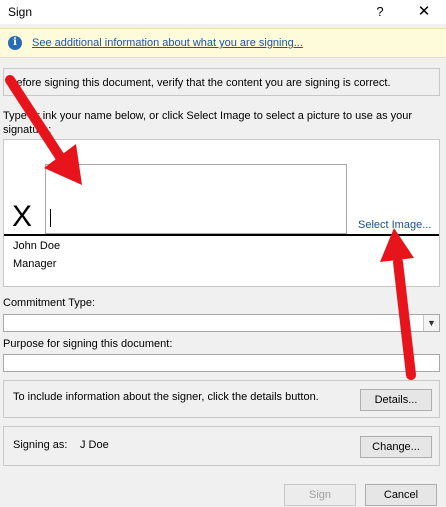 This screenshot has width=446, height=507. I want to click on window-title: Sign, so click(20, 12).